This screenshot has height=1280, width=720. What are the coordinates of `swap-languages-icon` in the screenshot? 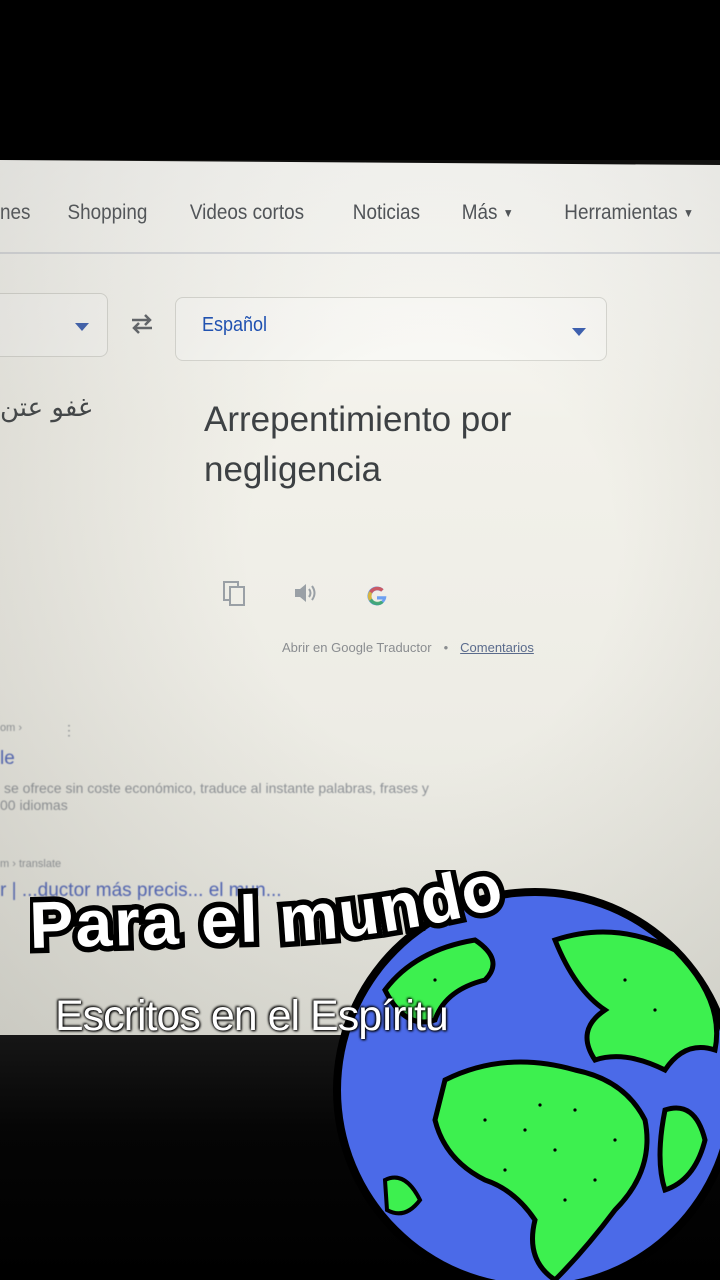 It's located at (142, 324).